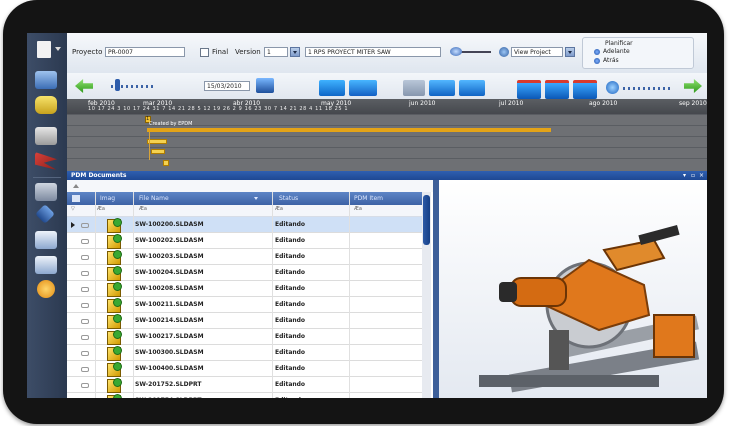  Describe the element at coordinates (648, 88) in the screenshot. I see `zoom-track` at that location.